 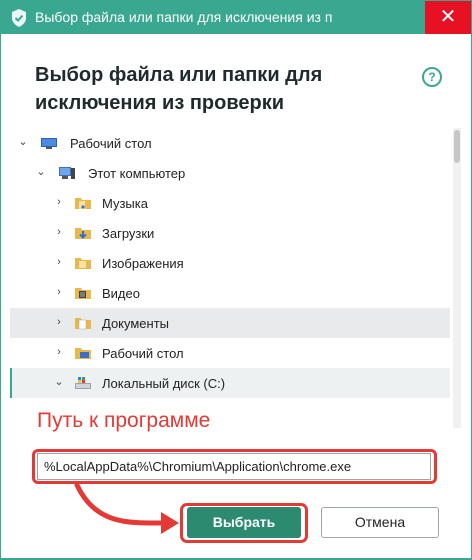 I want to click on page-title-line2: исключения из проверки, so click(x=160, y=103).